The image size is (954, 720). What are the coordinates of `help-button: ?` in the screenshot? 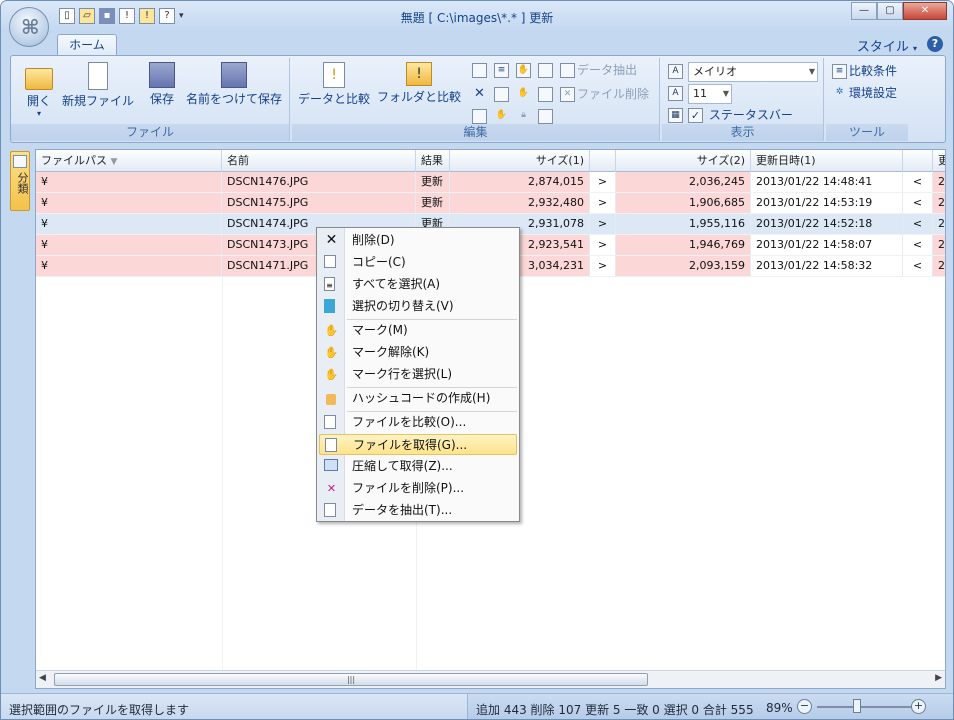 It's located at (935, 44).